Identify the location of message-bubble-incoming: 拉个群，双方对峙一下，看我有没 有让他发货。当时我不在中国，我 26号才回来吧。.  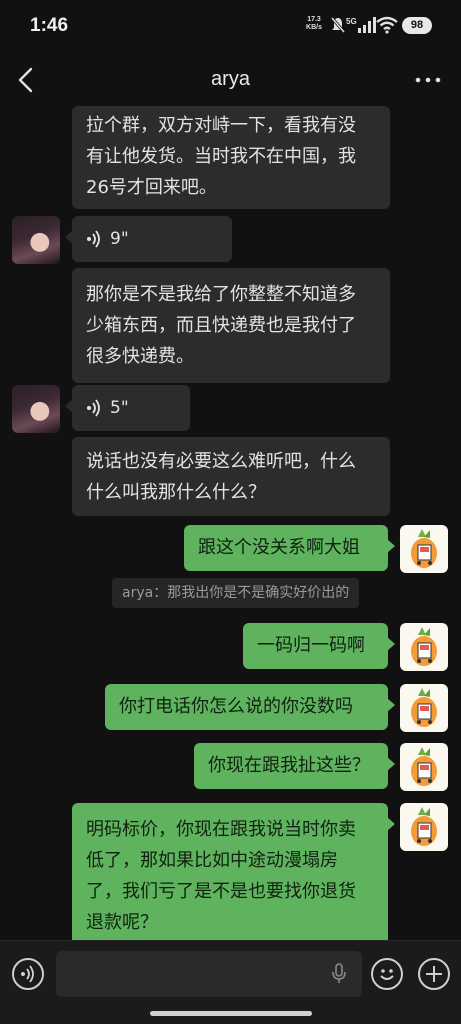
(231, 157).